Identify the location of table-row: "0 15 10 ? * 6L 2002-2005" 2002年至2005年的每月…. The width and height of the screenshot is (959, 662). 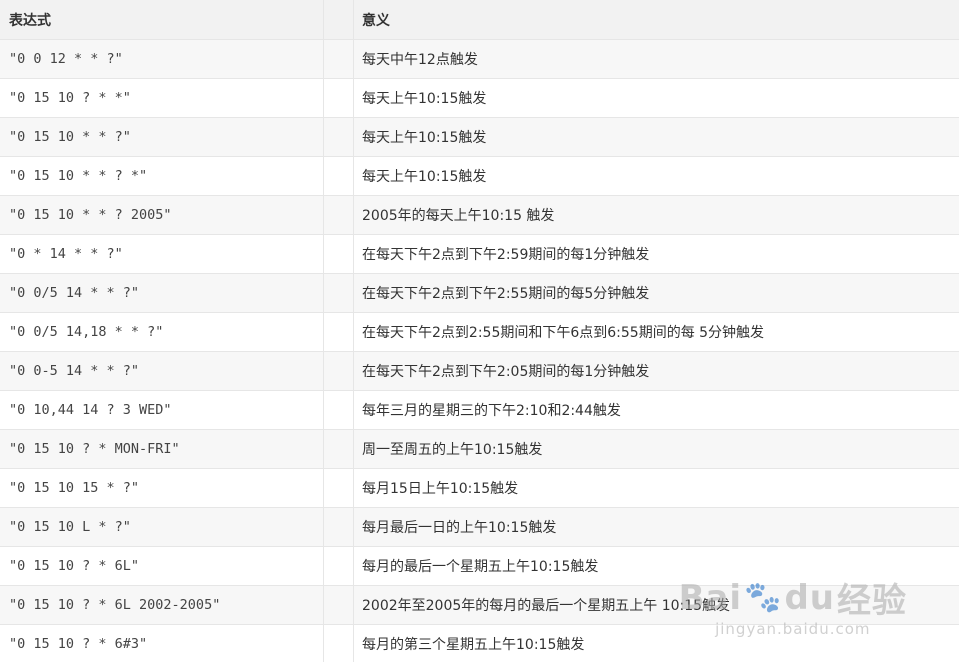
(479, 605).